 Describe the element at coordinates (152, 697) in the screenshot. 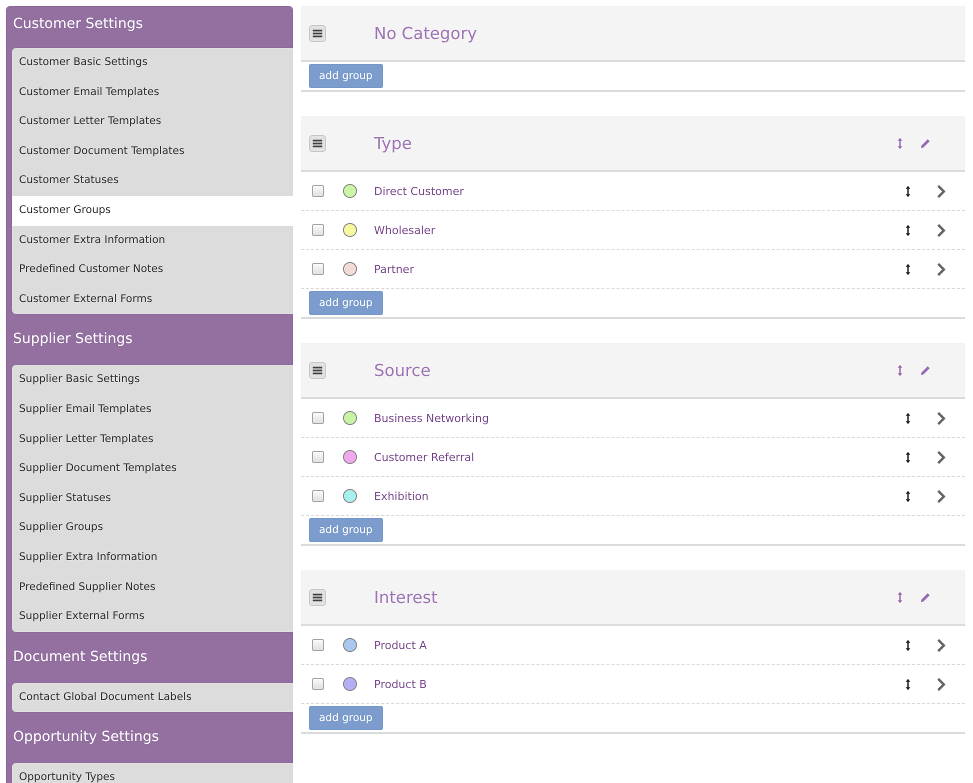

I see `sidebar-item: Contact Global Document Labels` at that location.